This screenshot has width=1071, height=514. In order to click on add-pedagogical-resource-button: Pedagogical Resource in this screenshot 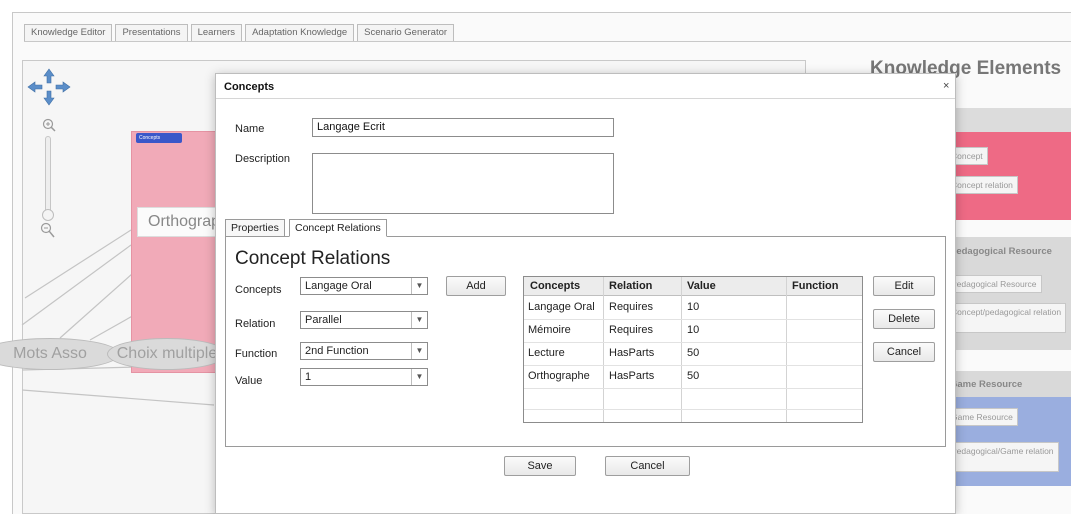, I will do `click(994, 284)`.